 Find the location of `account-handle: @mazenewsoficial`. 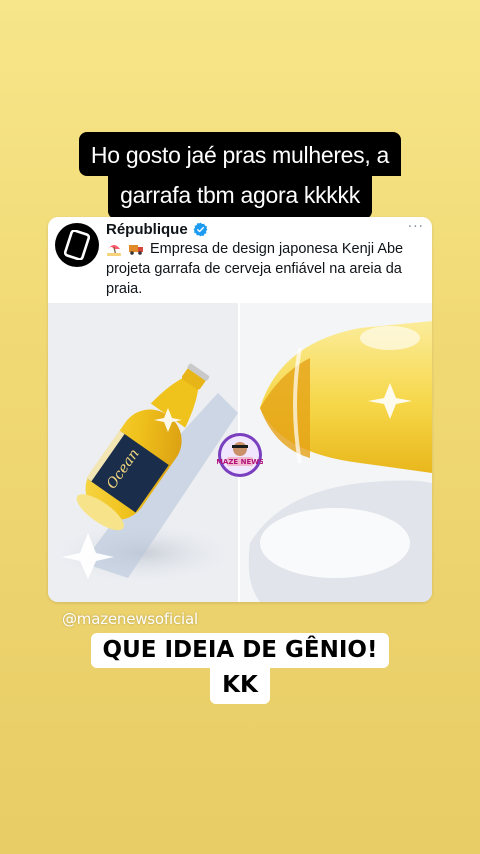

account-handle: @mazenewsoficial is located at coordinates (130, 619).